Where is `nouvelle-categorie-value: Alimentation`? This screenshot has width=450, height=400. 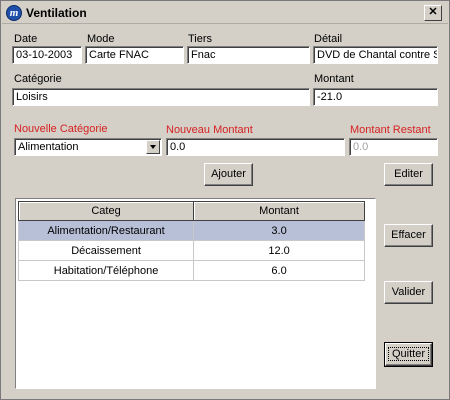 nouvelle-categorie-value: Alimentation is located at coordinates (48, 147).